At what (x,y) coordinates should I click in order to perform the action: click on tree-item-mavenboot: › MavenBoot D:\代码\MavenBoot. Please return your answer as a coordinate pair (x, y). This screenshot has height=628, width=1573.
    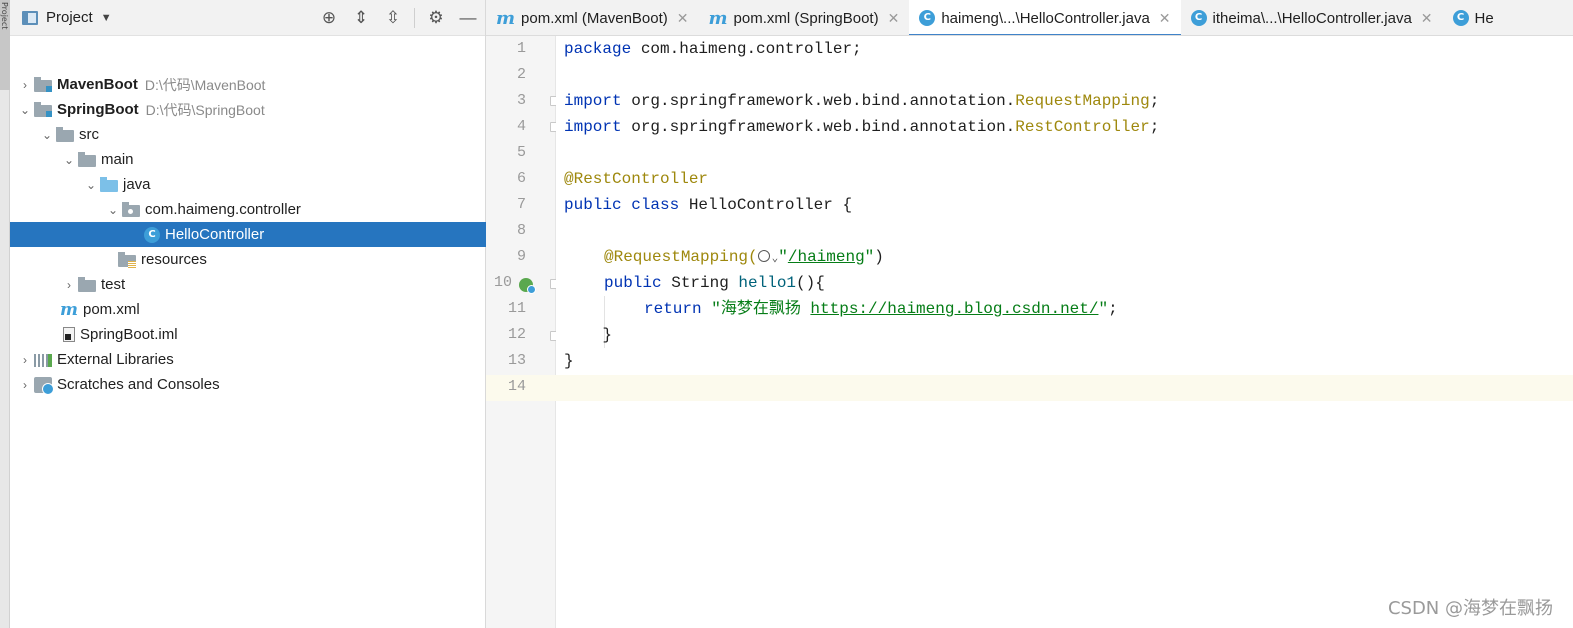
    Looking at the image, I should click on (248, 84).